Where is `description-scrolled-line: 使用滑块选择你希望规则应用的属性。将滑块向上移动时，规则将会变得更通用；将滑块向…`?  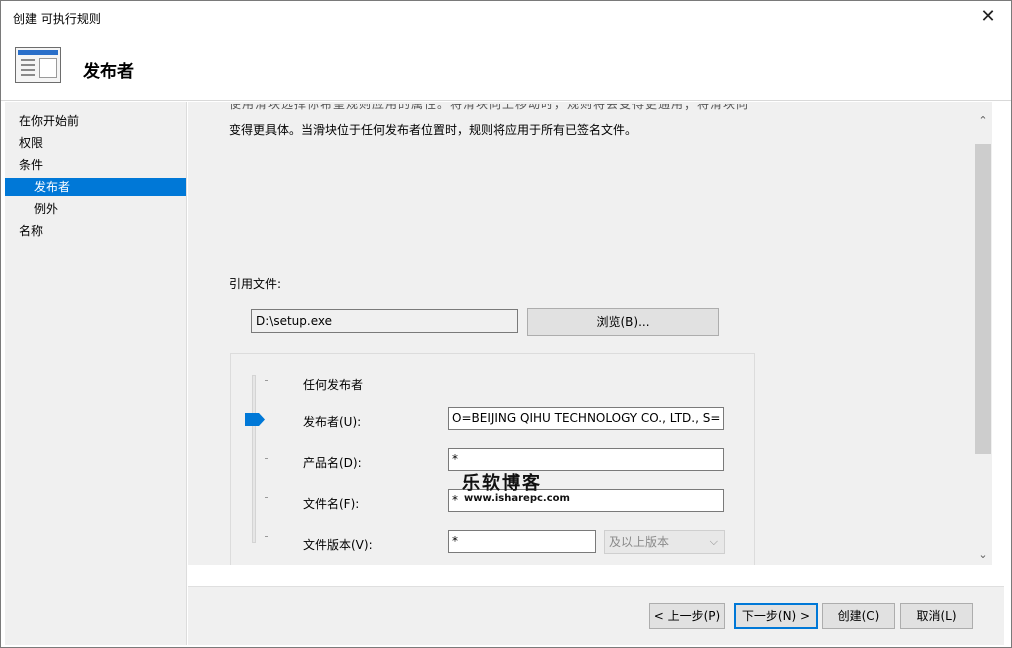 description-scrolled-line: 使用滑块选择你希望规则应用的属性。将滑块向上移动时，规则将会变得更通用；将滑块向… is located at coordinates (489, 107).